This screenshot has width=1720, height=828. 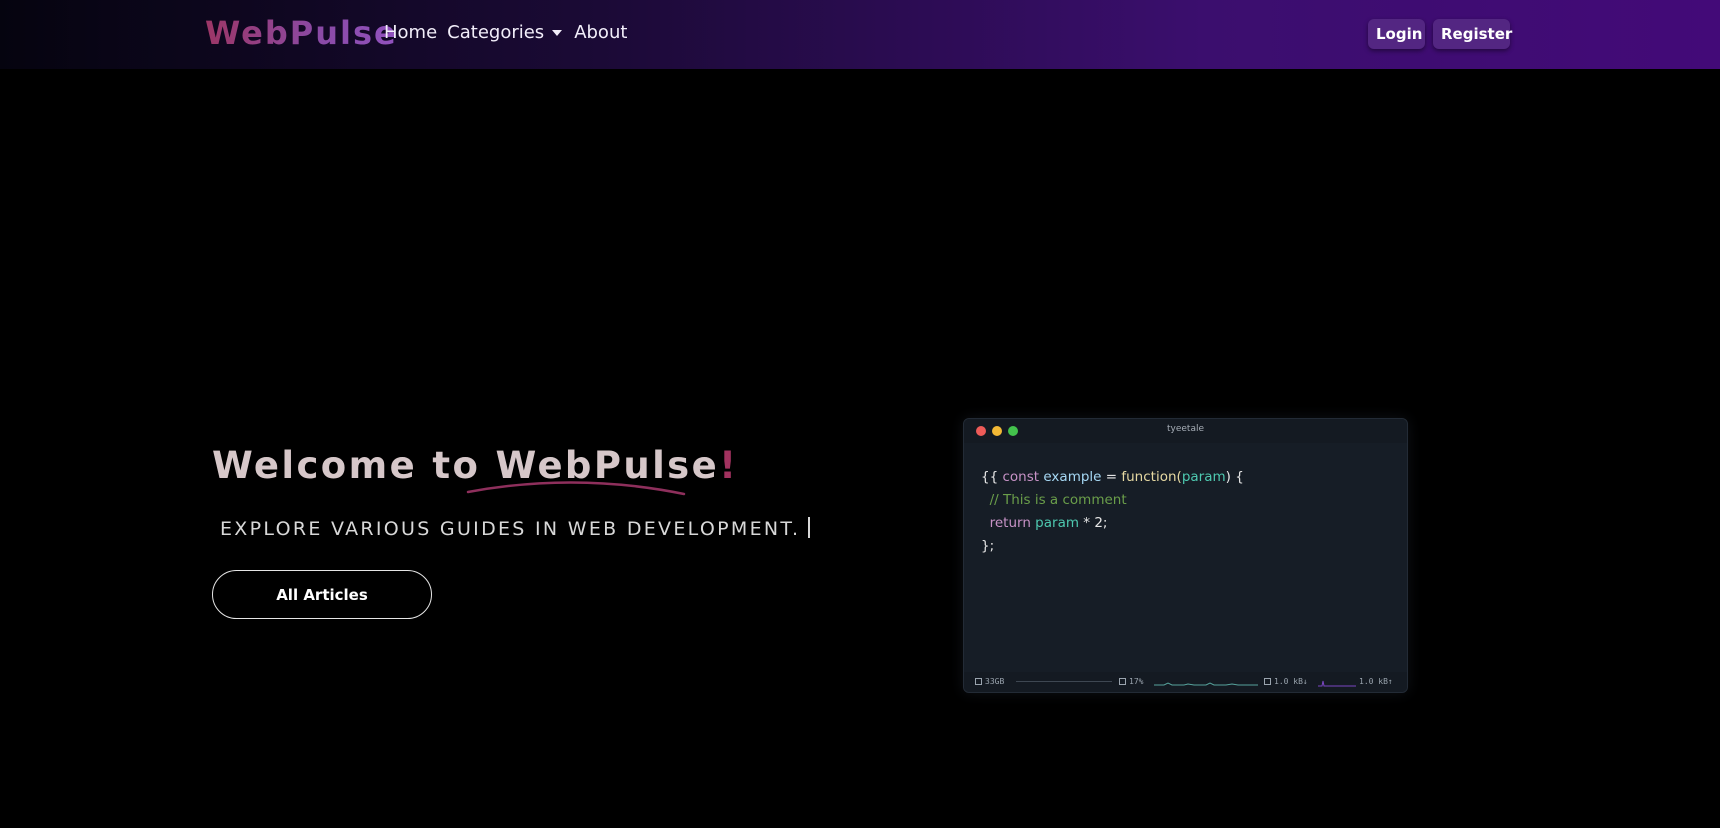 I want to click on terminal-statusbar: 33GB 17% 1.0 kB↓ 1.0 kB↑, so click(x=1185, y=682).